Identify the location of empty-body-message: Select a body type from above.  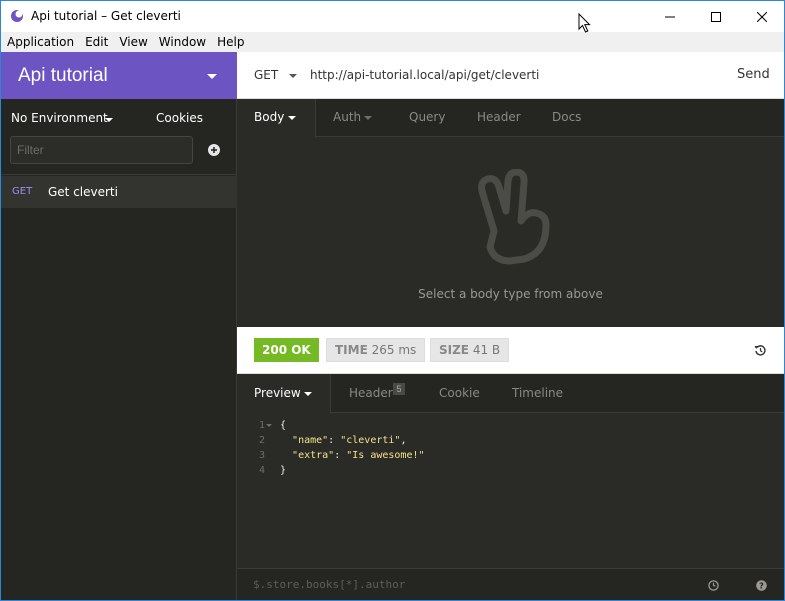
(510, 294).